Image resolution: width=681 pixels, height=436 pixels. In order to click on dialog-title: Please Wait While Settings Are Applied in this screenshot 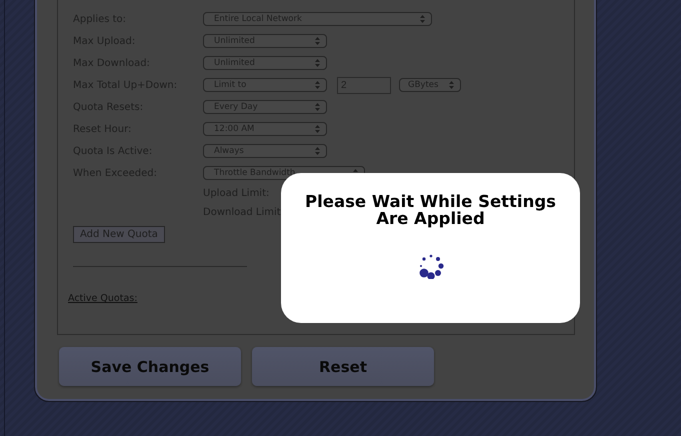, I will do `click(430, 210)`.